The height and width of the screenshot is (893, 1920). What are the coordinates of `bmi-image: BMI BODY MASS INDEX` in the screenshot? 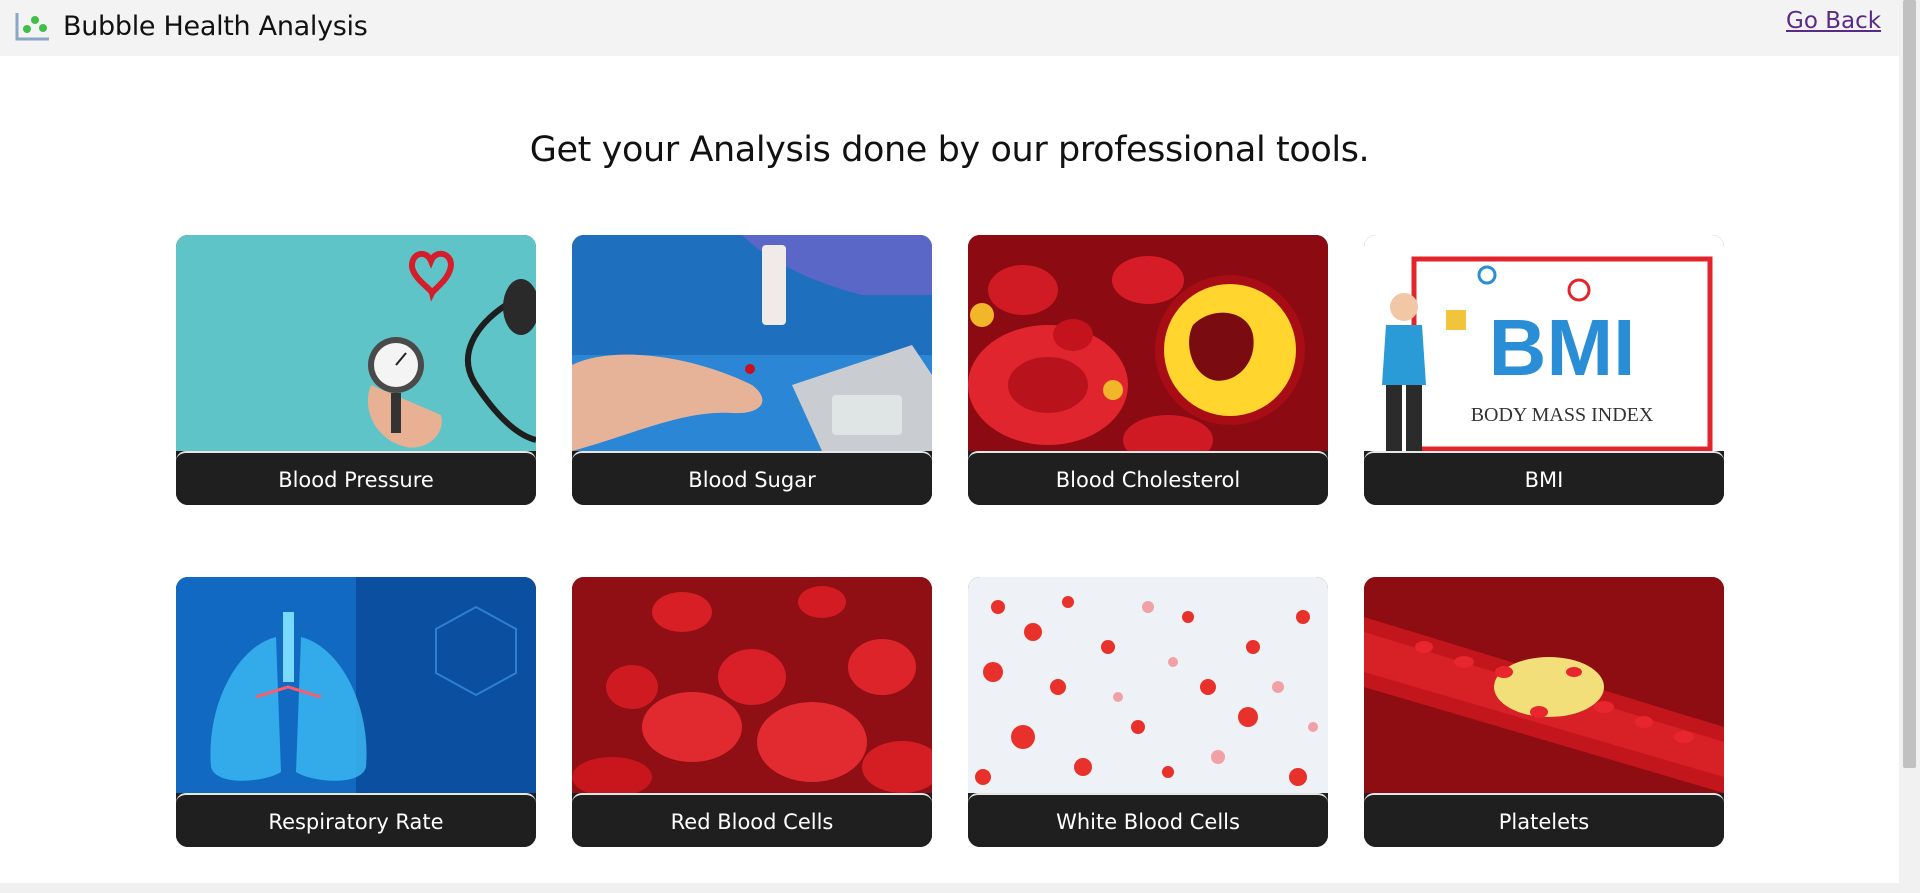 It's located at (1544, 343).